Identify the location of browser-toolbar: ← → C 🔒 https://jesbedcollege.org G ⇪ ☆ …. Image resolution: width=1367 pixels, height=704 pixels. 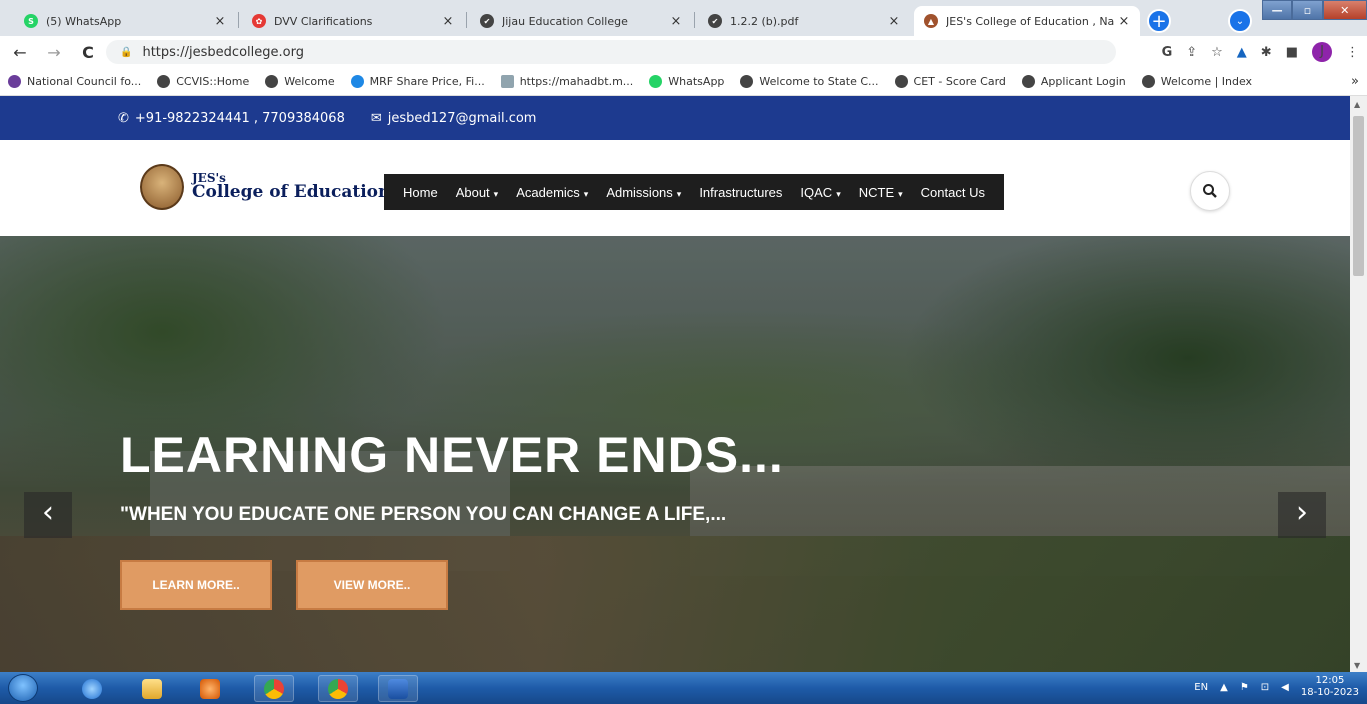
(683, 52).